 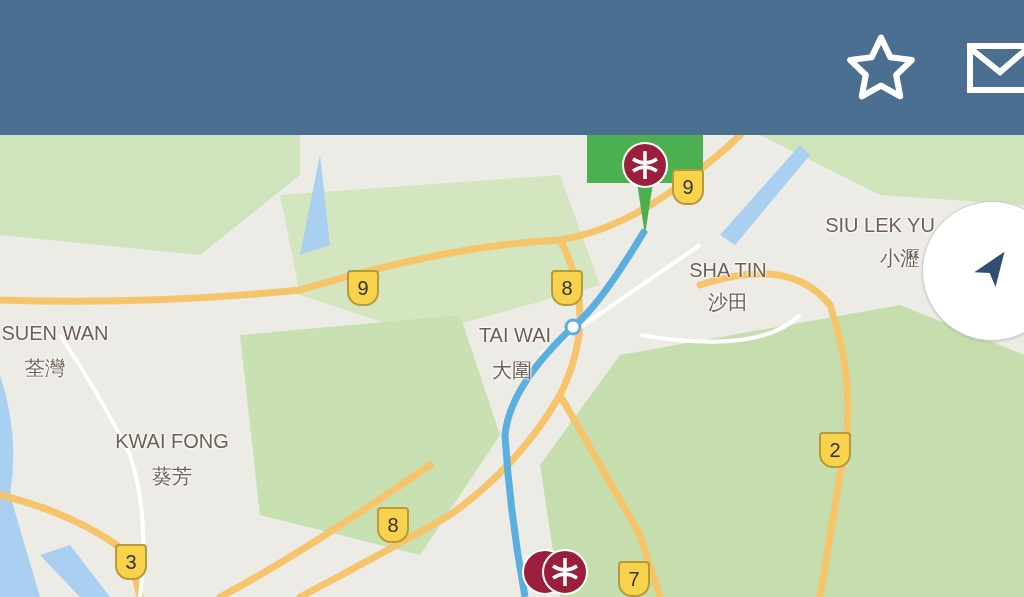 What do you see at coordinates (512, 370) in the screenshot?
I see `place-label: 大圍` at bounding box center [512, 370].